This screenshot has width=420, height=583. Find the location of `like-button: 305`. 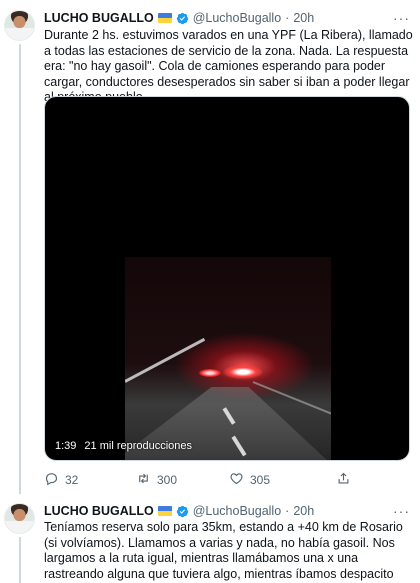

like-button: 305 is located at coordinates (249, 480).